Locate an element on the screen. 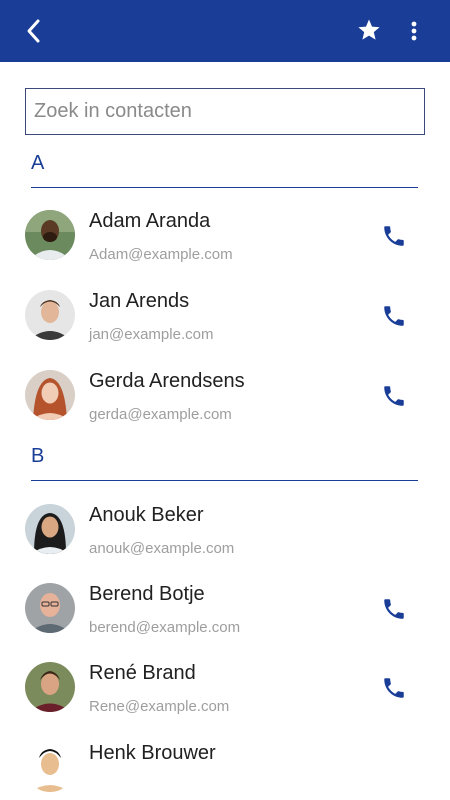  contact-name: Jan Arends is located at coordinates (139, 301).